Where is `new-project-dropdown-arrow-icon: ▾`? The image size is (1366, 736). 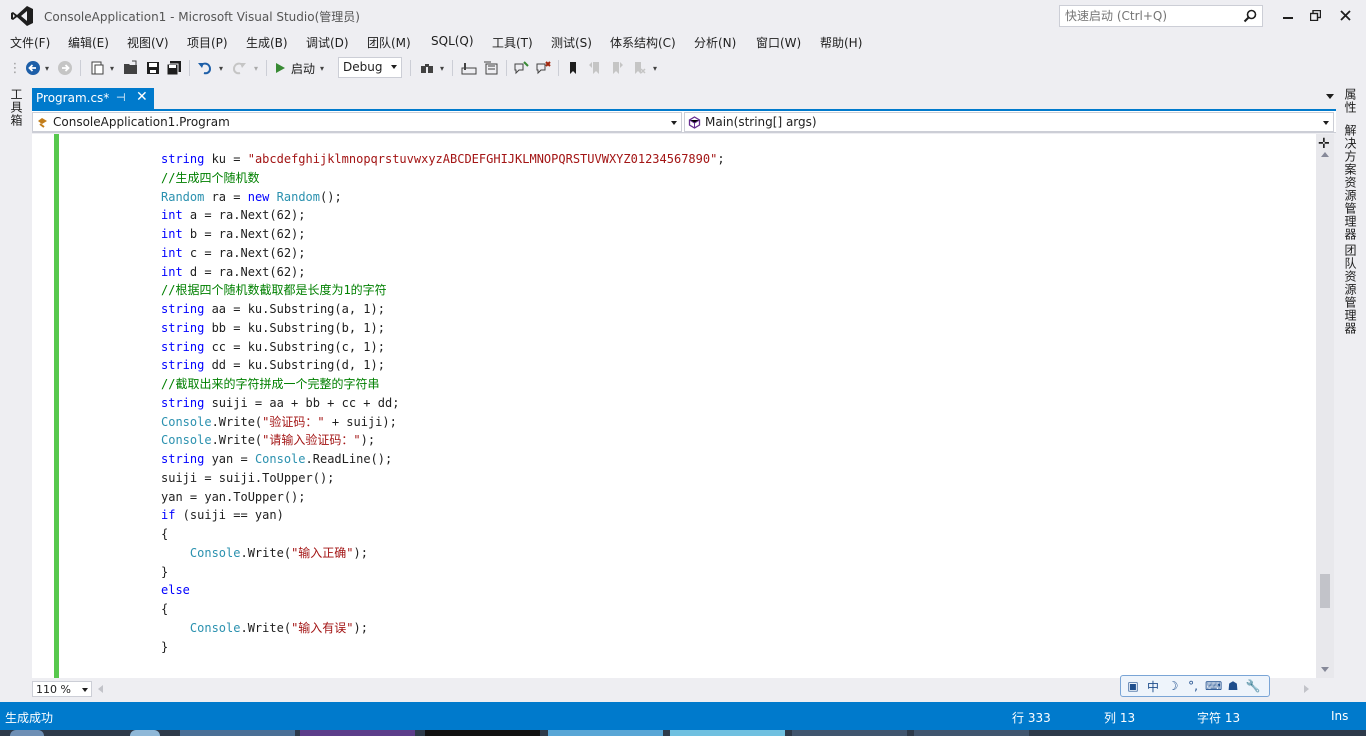 new-project-dropdown-arrow-icon: ▾ is located at coordinates (112, 68).